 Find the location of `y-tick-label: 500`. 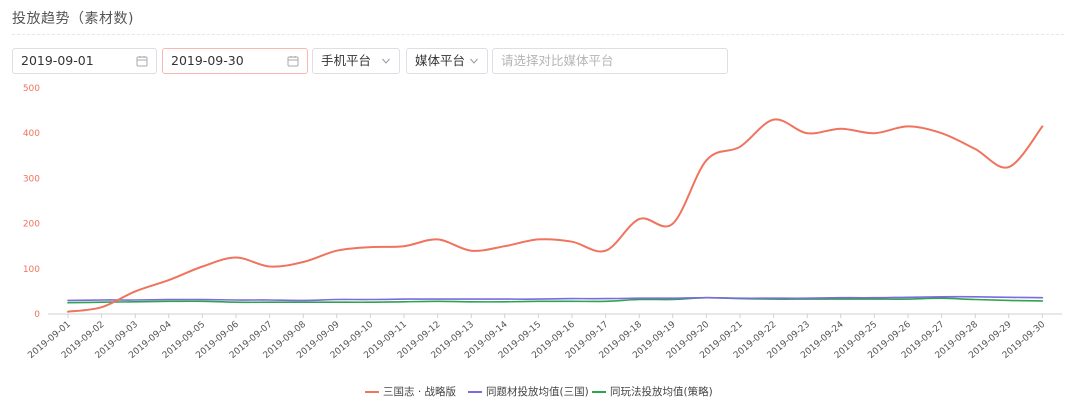

y-tick-label: 500 is located at coordinates (31, 89).